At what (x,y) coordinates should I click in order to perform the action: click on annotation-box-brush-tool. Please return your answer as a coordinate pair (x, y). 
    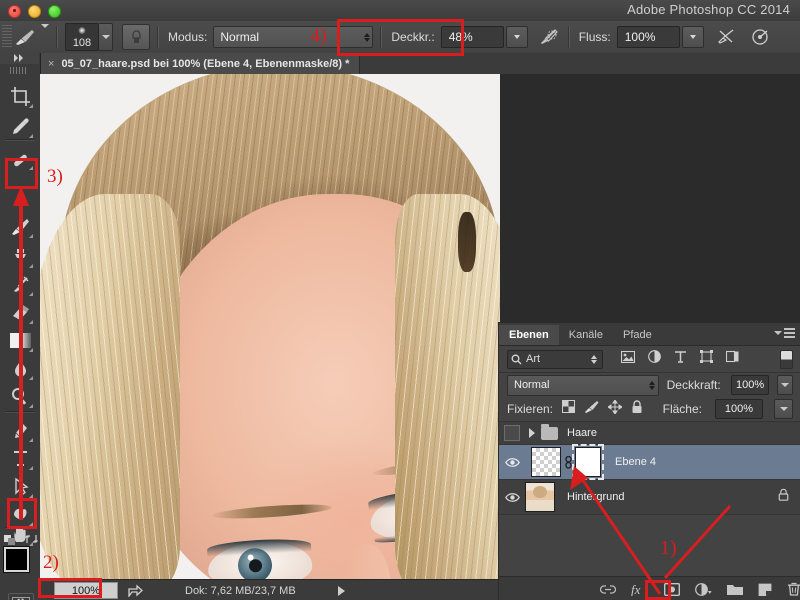
    Looking at the image, I should click on (21, 173).